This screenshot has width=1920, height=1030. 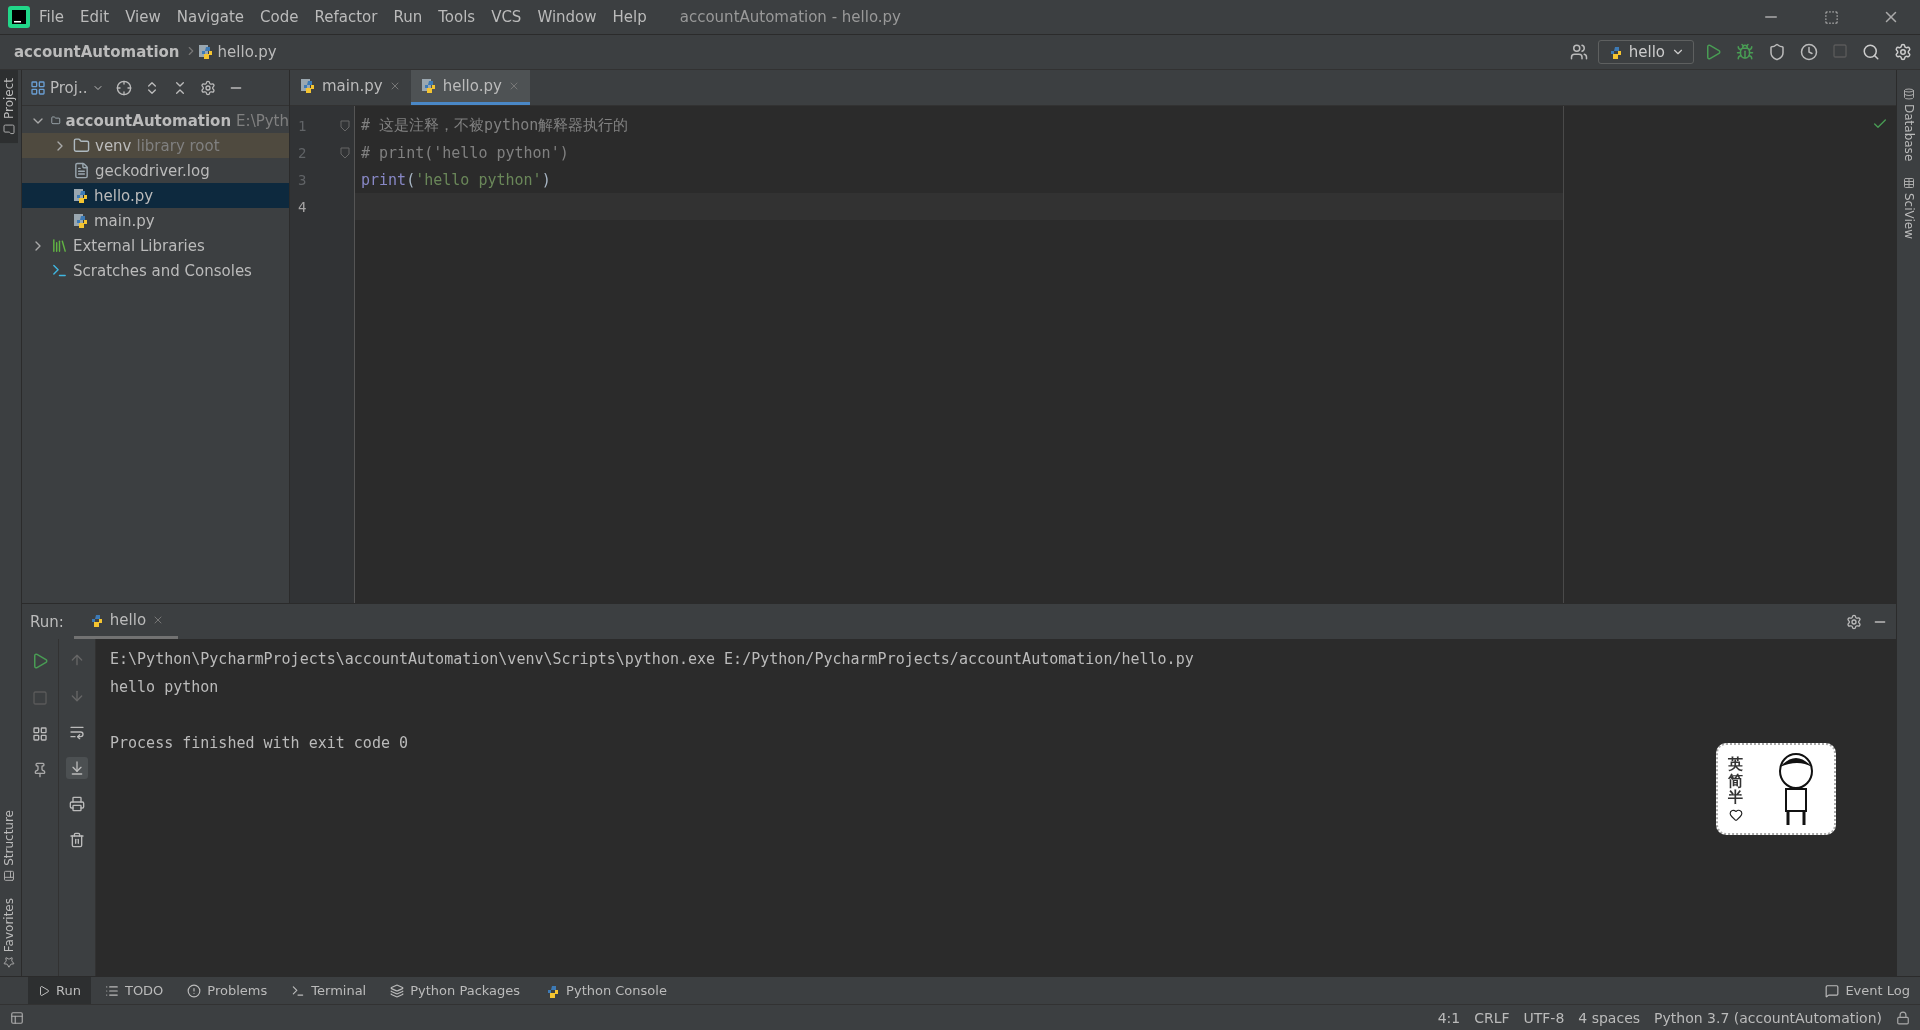 I want to click on file-icon, so click(x=81, y=170).